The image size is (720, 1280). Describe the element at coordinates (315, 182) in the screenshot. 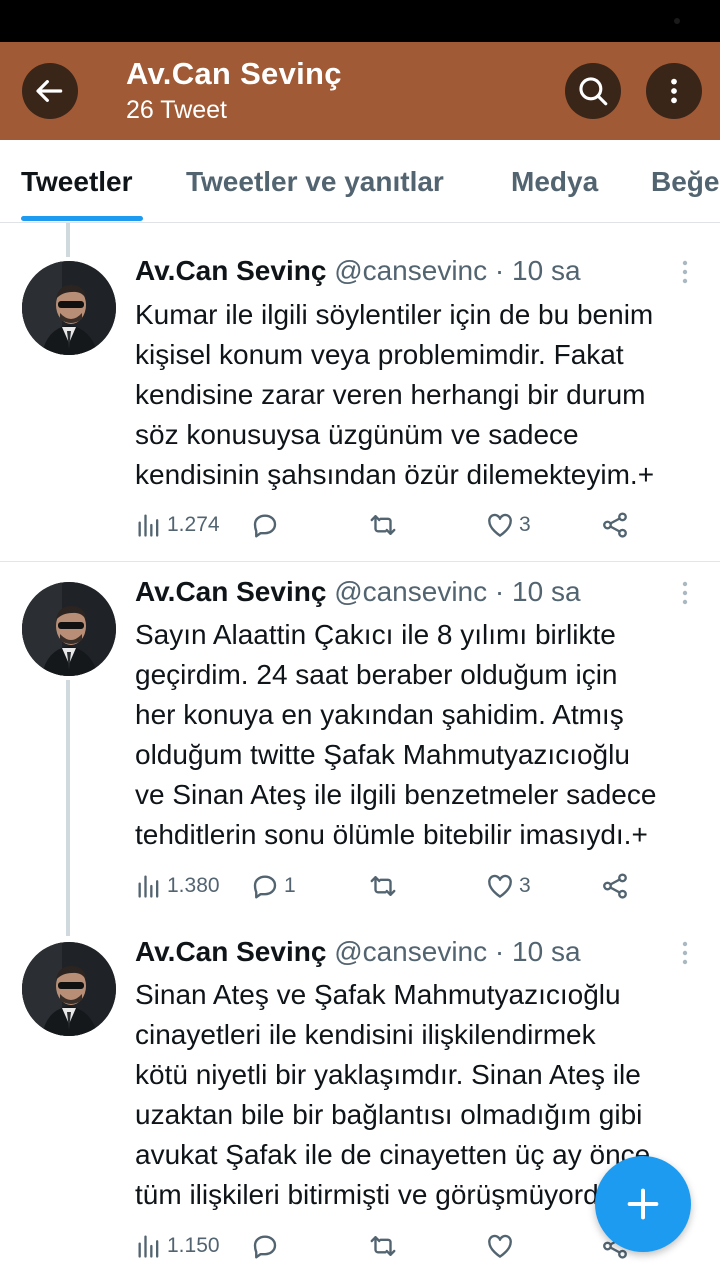

I see `tab-tweets-replies: Tweetler ve yanıtlar` at that location.